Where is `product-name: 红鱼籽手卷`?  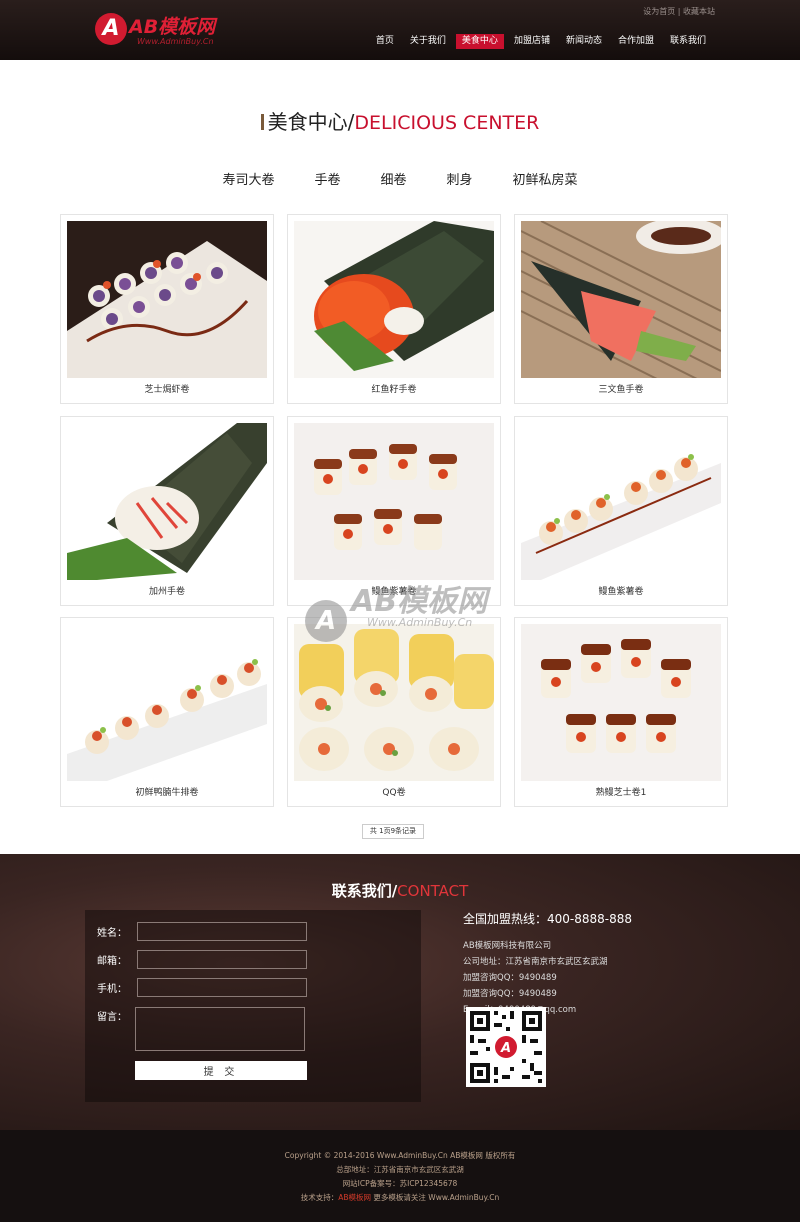
product-name: 红鱼籽手卷 is located at coordinates (394, 388).